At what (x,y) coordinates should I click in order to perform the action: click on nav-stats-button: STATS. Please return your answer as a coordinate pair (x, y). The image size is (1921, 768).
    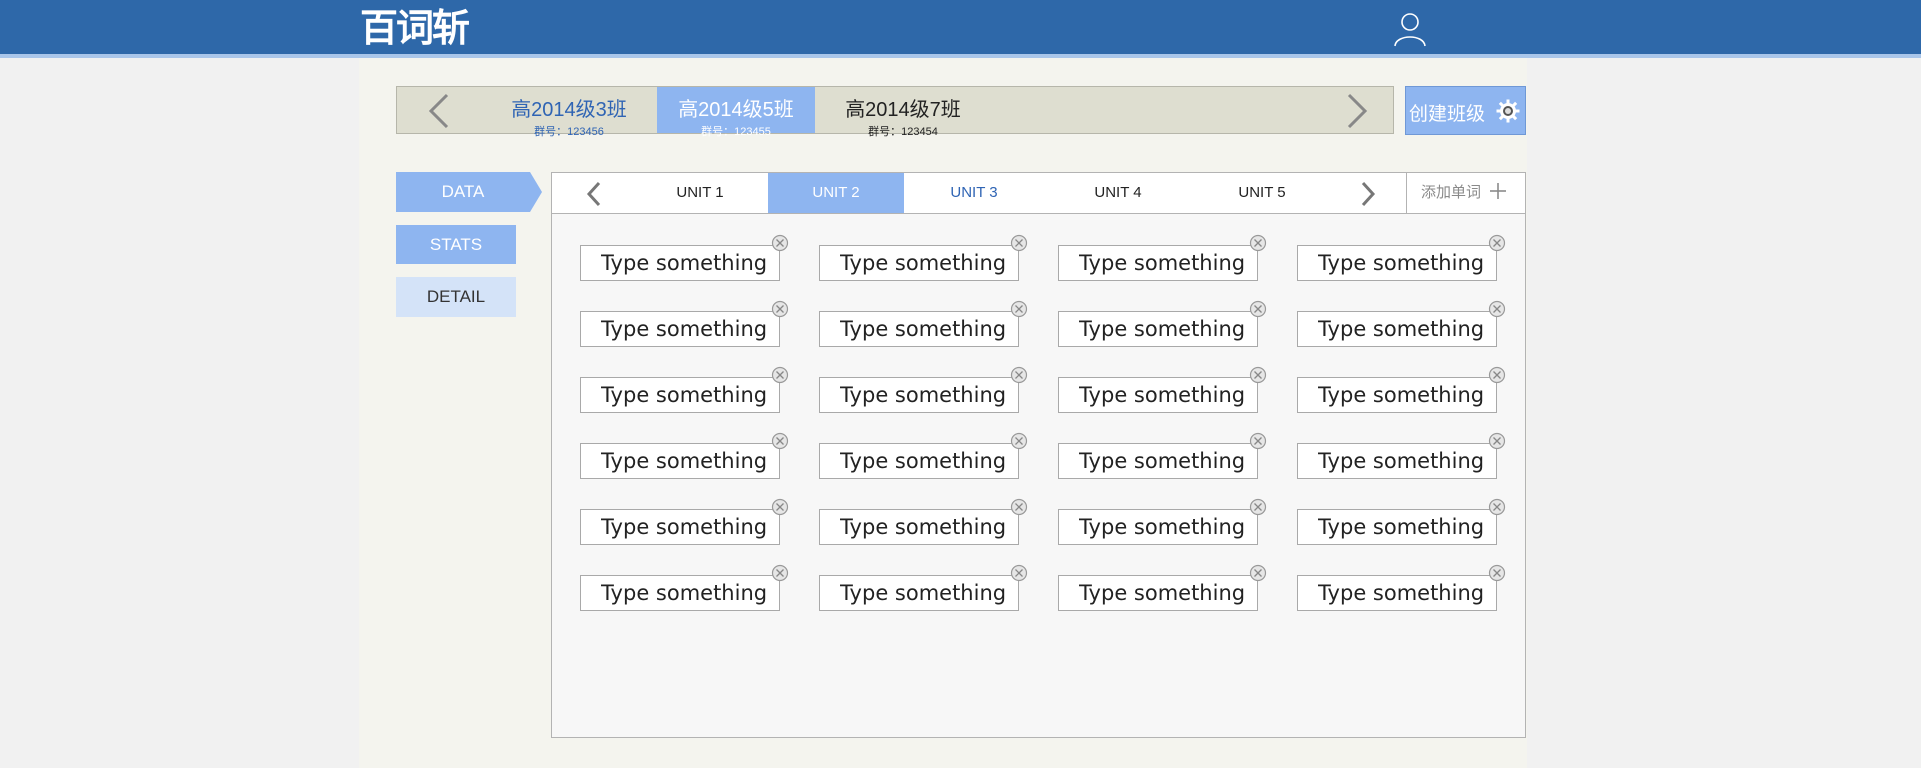
    Looking at the image, I should click on (456, 244).